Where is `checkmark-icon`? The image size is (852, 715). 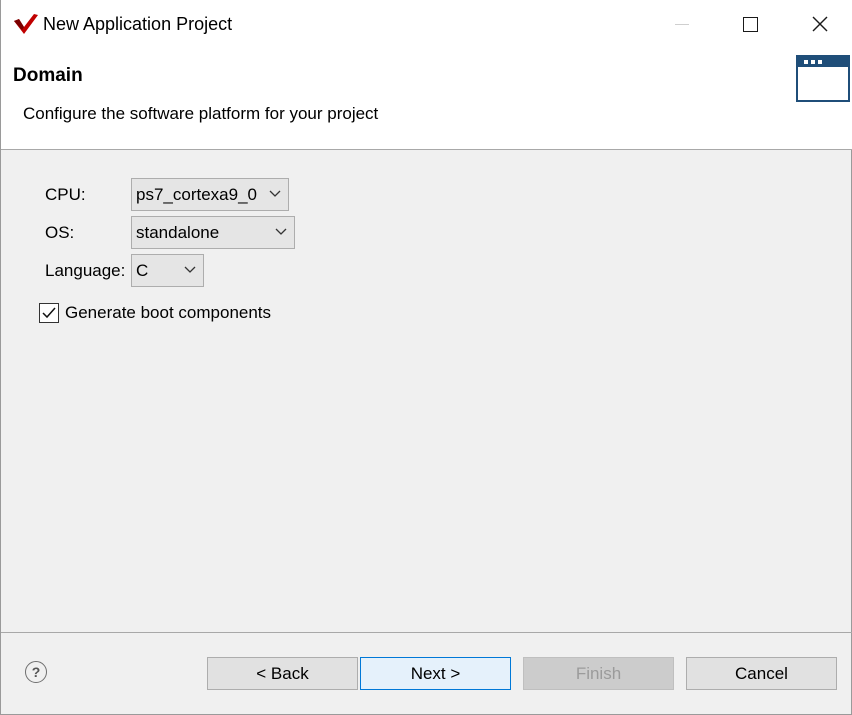 checkmark-icon is located at coordinates (49, 313).